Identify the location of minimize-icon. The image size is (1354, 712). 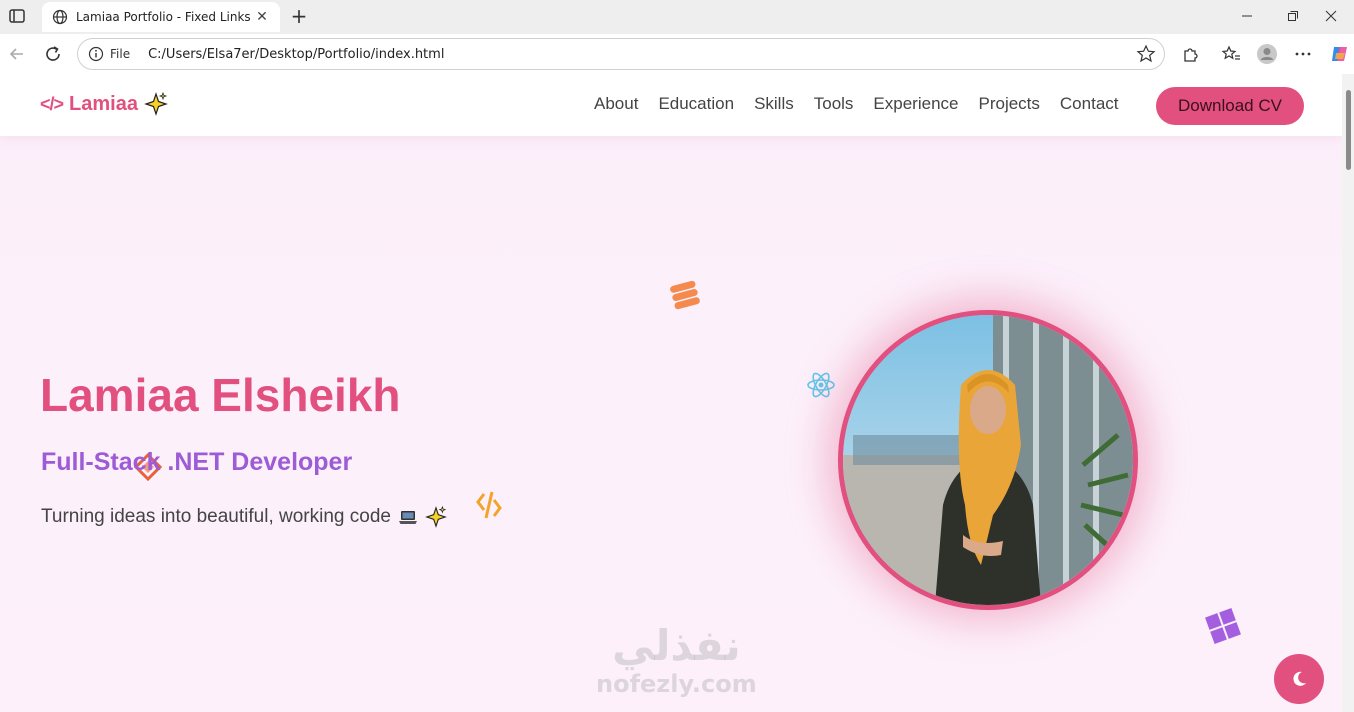
(1247, 16).